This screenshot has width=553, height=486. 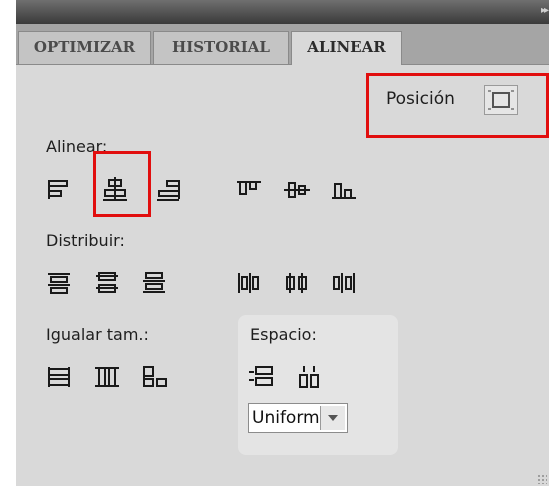 I want to click on distribute-left-icon, so click(x=249, y=283).